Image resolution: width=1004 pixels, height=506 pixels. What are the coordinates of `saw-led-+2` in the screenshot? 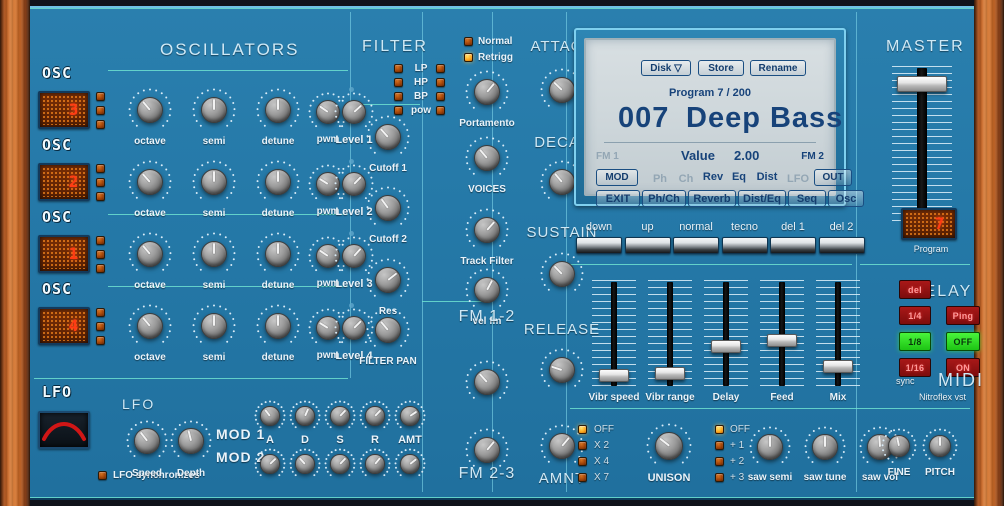 It's located at (719, 461).